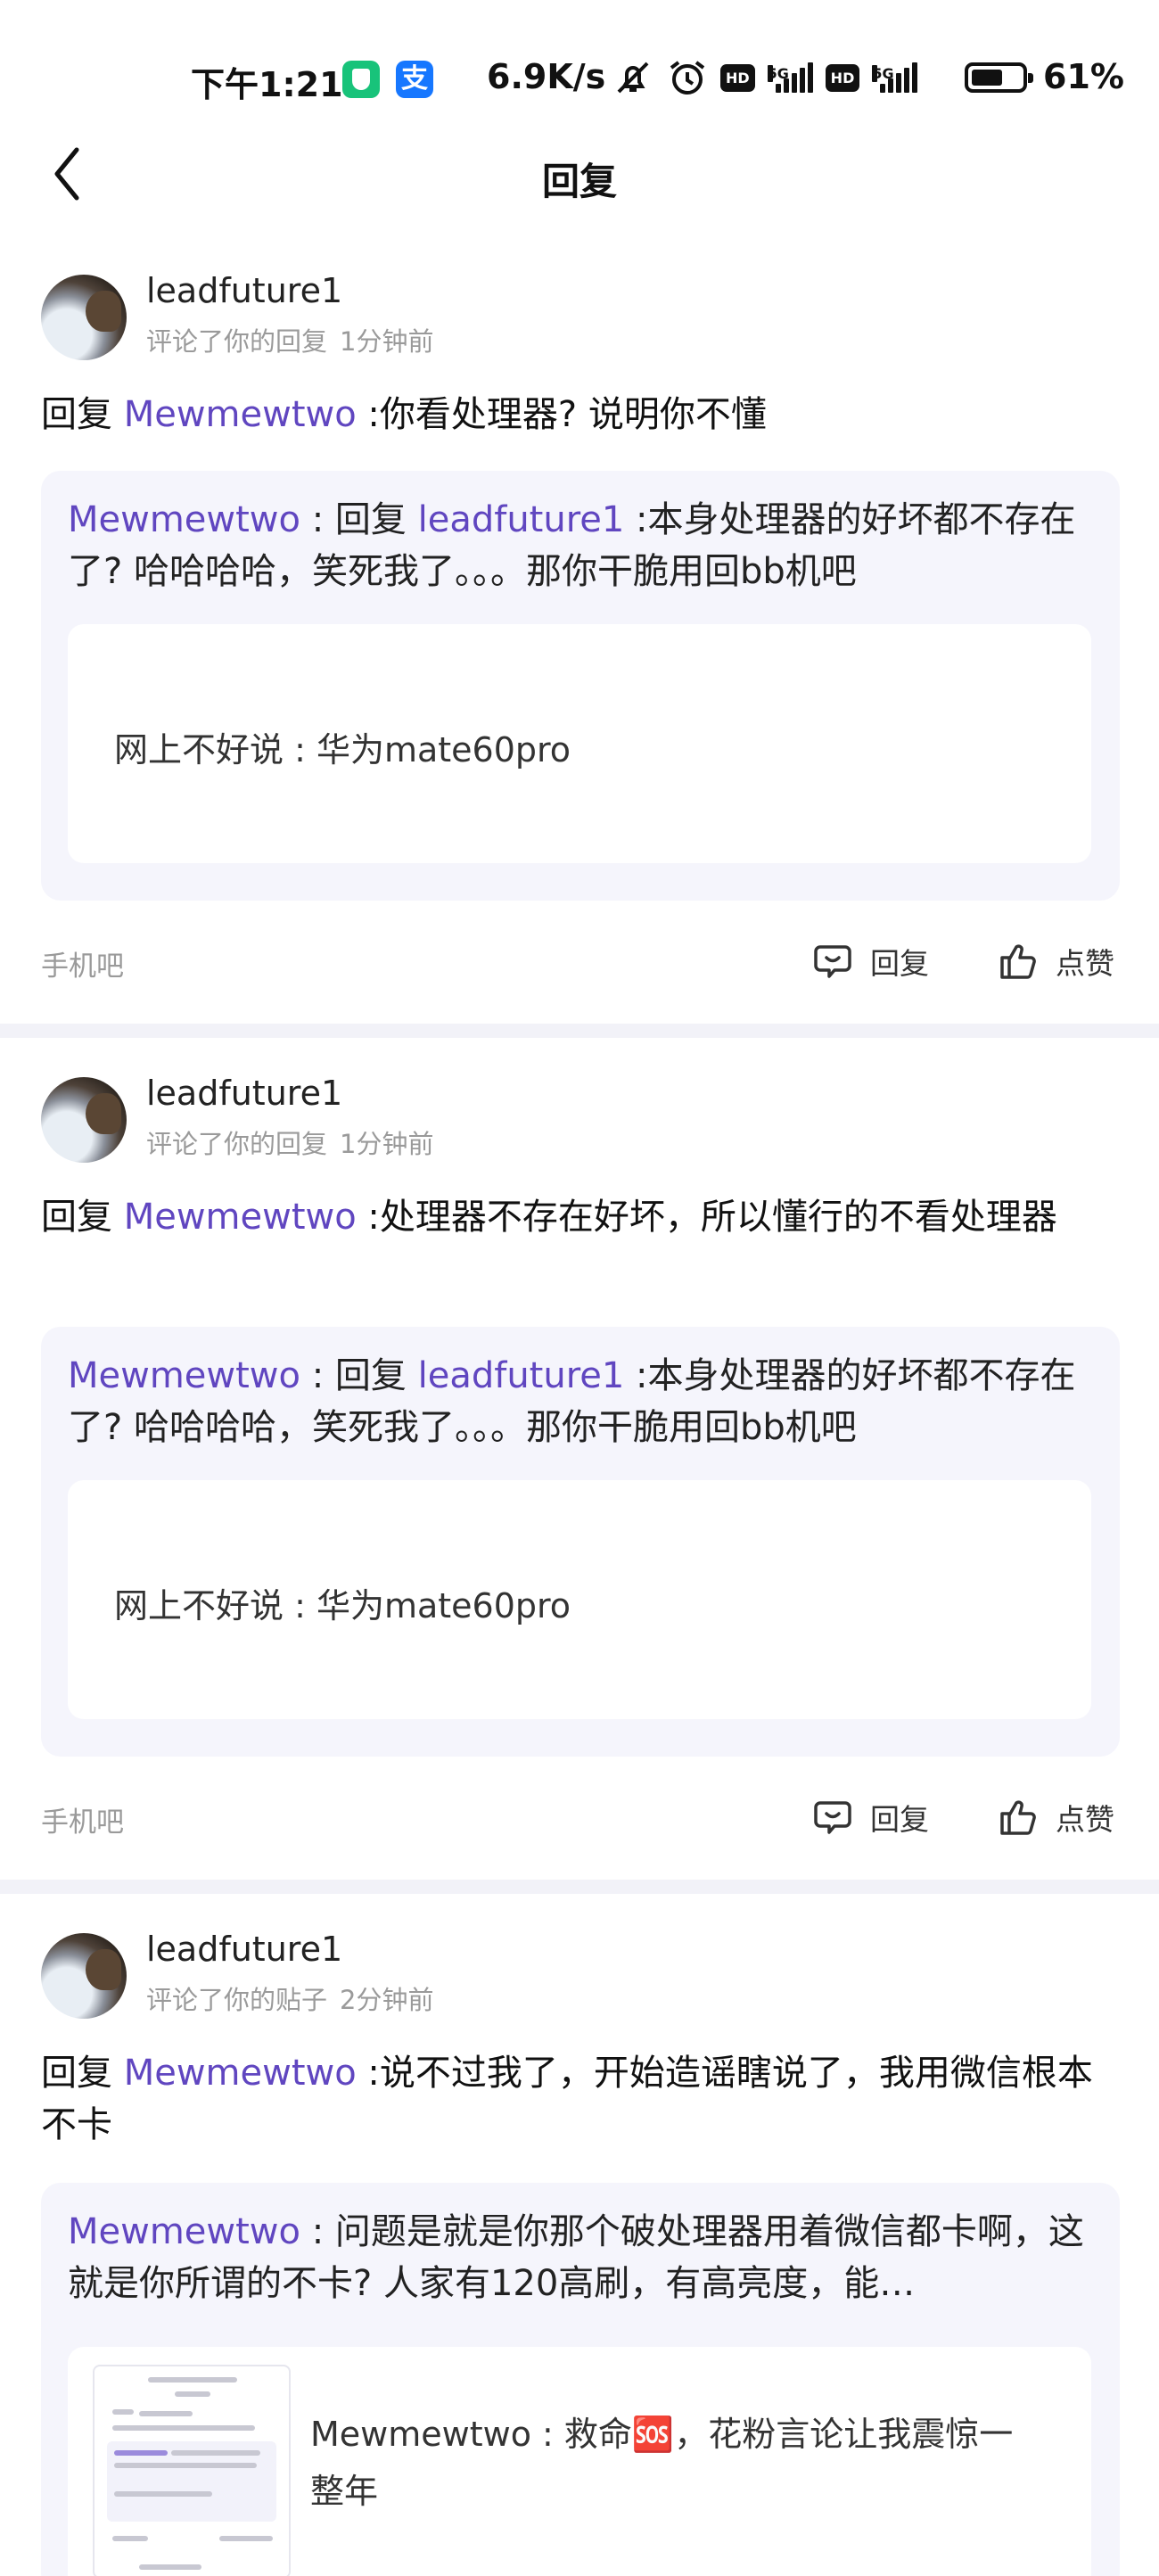 Image resolution: width=1159 pixels, height=2576 pixels. I want to click on original-post-box: Mewmewtwo : 救命🆘，花粉言论让我震惊一整年, so click(579, 2461).